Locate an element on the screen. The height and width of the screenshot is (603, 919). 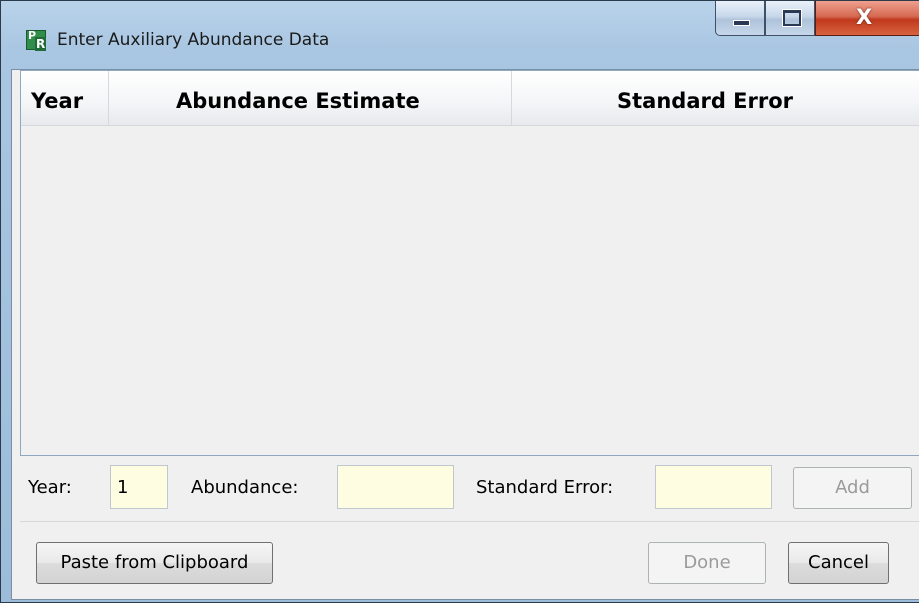
column-header-abundance-estimate: Abundance Estimate is located at coordinates (310, 98).